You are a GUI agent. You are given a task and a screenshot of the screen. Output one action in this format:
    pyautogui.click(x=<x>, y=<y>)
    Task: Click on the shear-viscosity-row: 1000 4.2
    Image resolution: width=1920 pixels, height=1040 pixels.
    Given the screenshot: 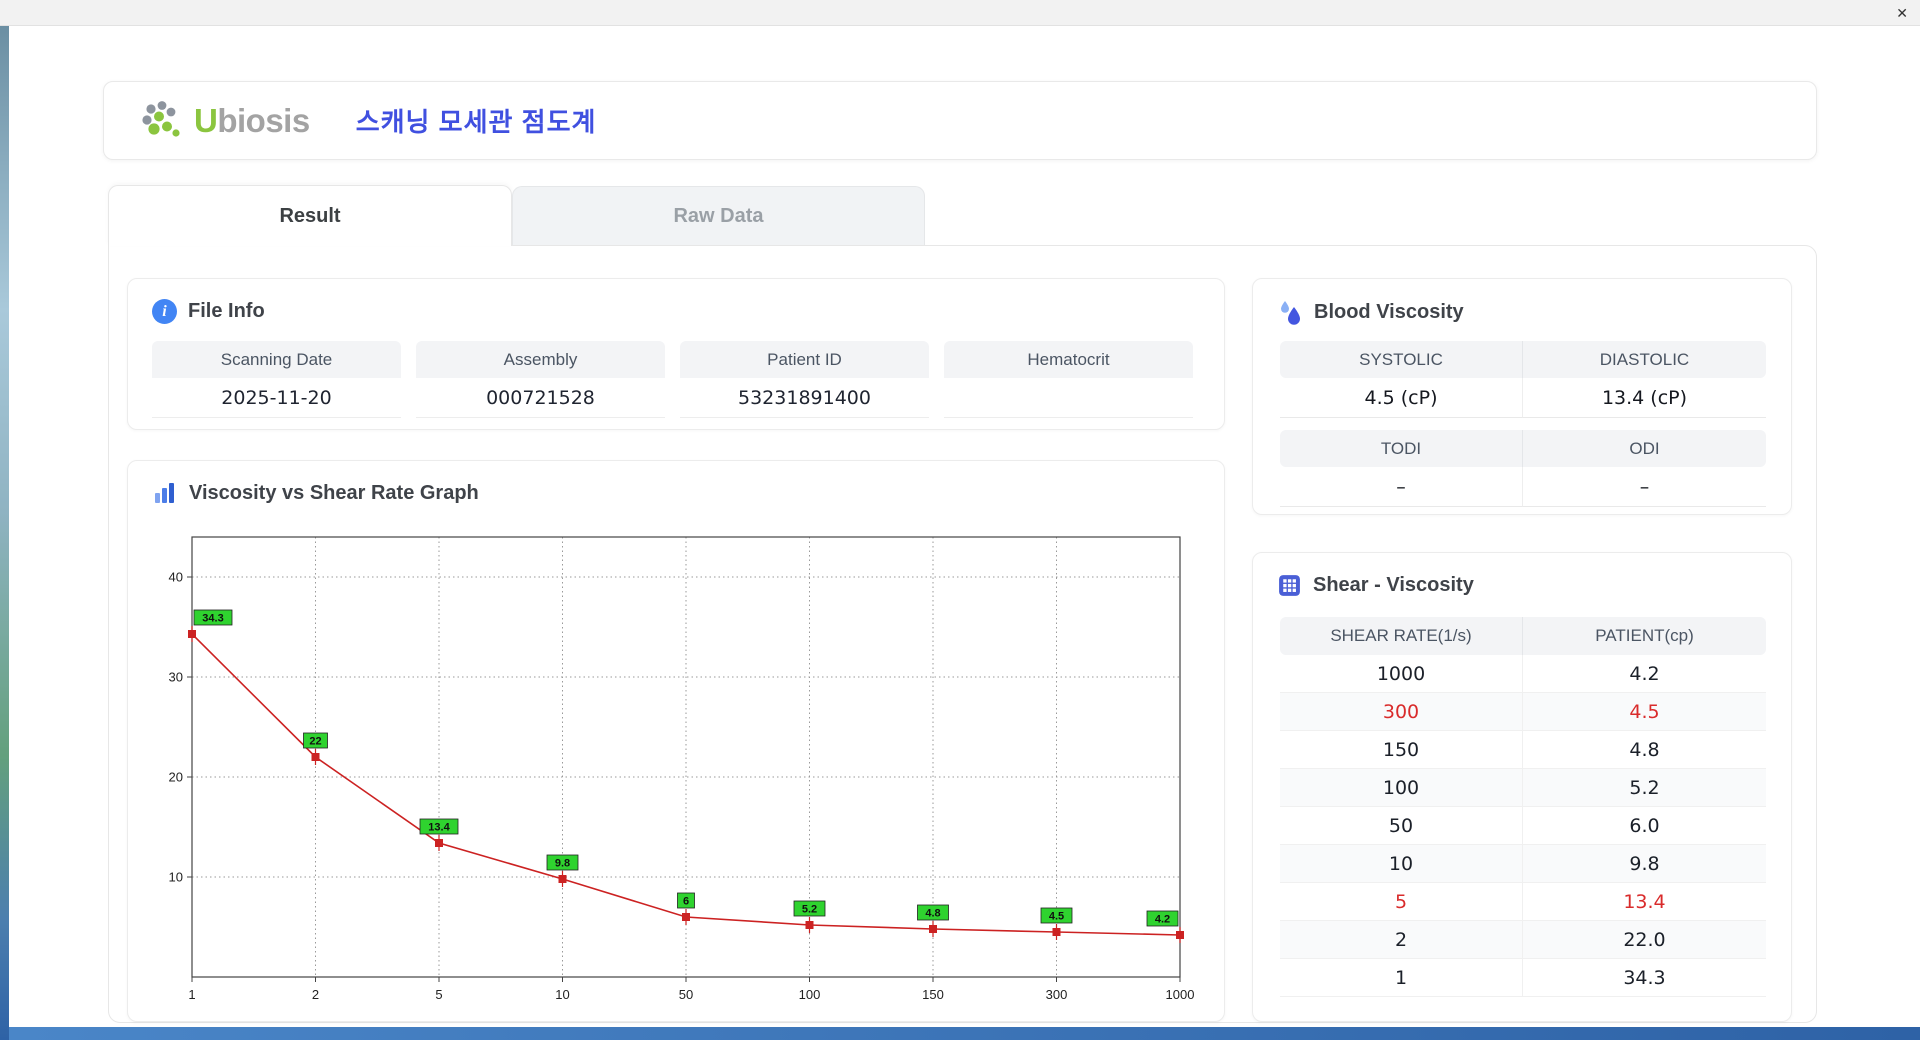 What is the action you would take?
    pyautogui.click(x=1523, y=674)
    